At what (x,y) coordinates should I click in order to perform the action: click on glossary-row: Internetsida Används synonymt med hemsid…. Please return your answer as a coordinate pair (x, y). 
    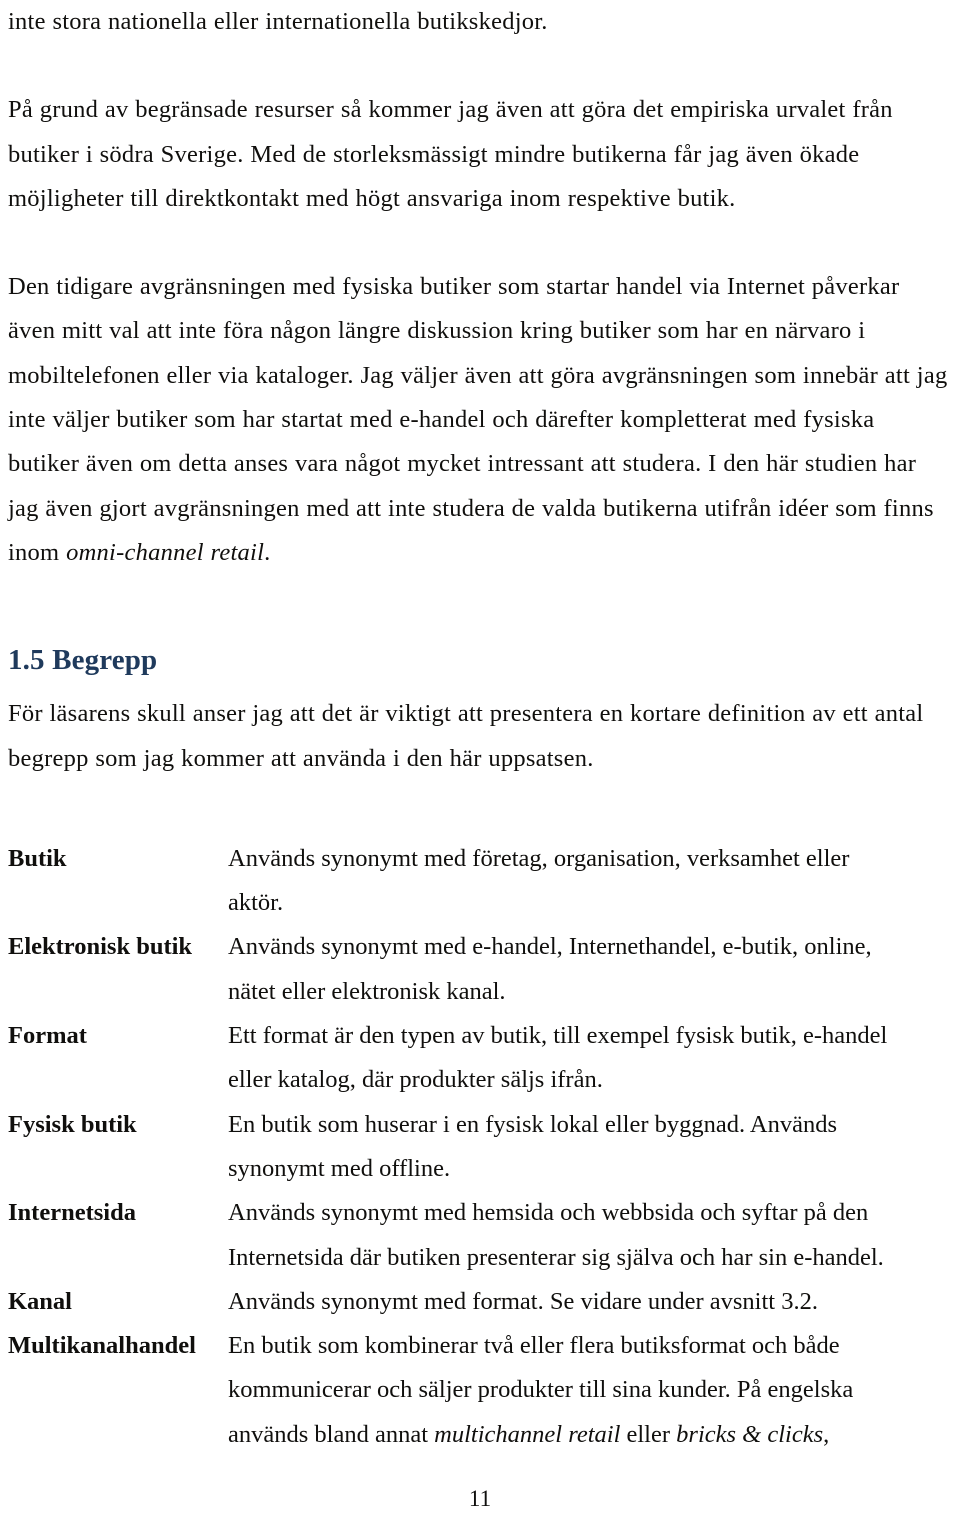
    Looking at the image, I should click on (479, 1235).